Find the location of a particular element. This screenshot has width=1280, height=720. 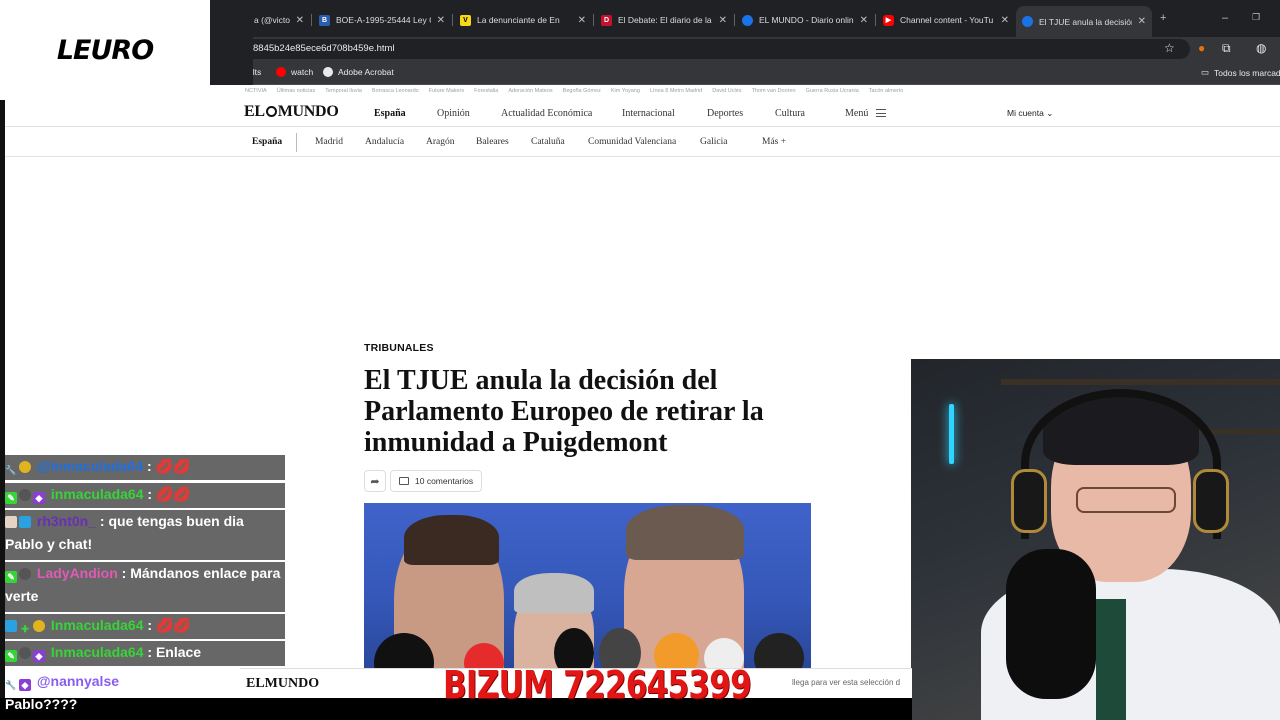

comment-icon is located at coordinates (404, 481).